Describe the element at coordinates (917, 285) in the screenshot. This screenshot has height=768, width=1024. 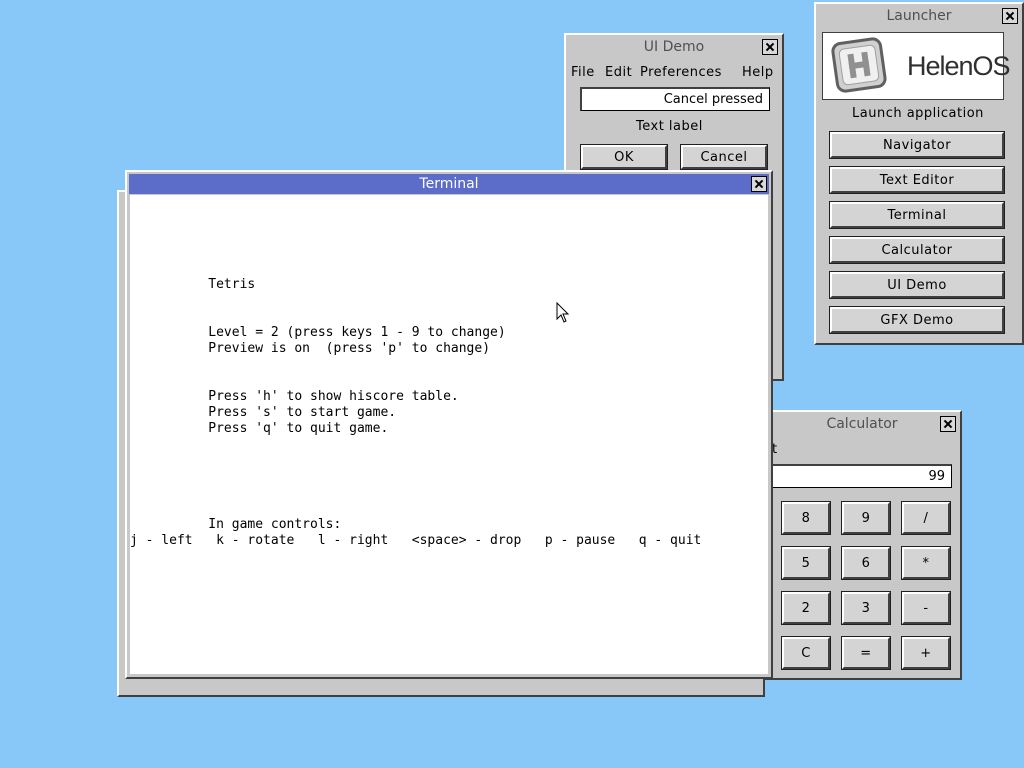
I see `ui-demo-button: UI Demo` at that location.